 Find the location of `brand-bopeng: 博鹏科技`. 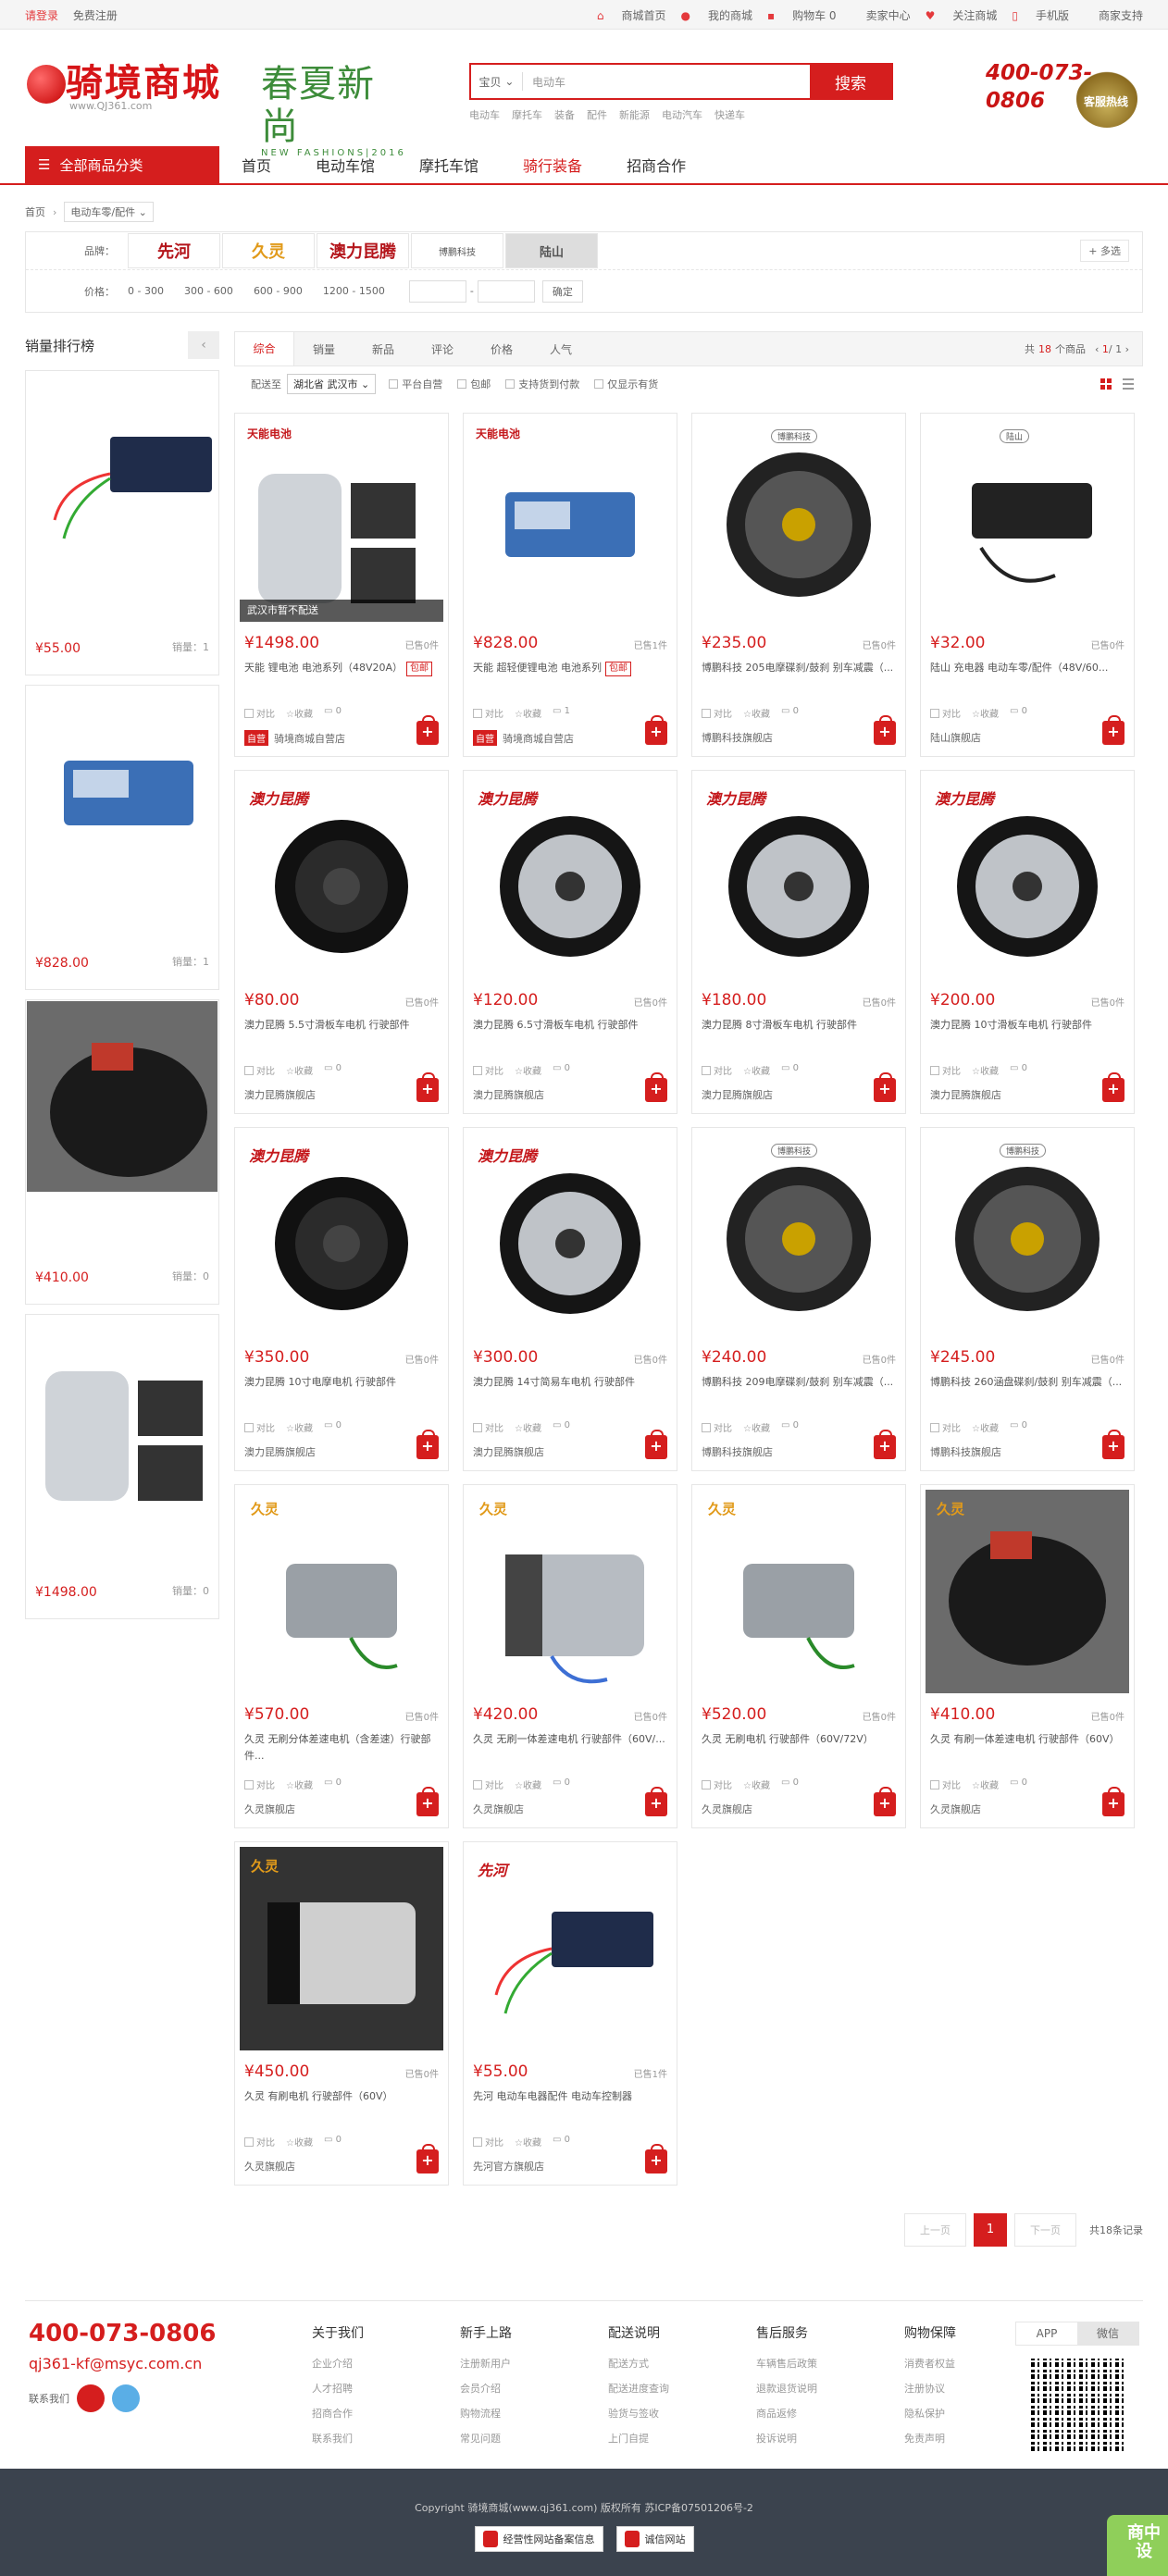

brand-bopeng: 博鹏科技 is located at coordinates (457, 250).